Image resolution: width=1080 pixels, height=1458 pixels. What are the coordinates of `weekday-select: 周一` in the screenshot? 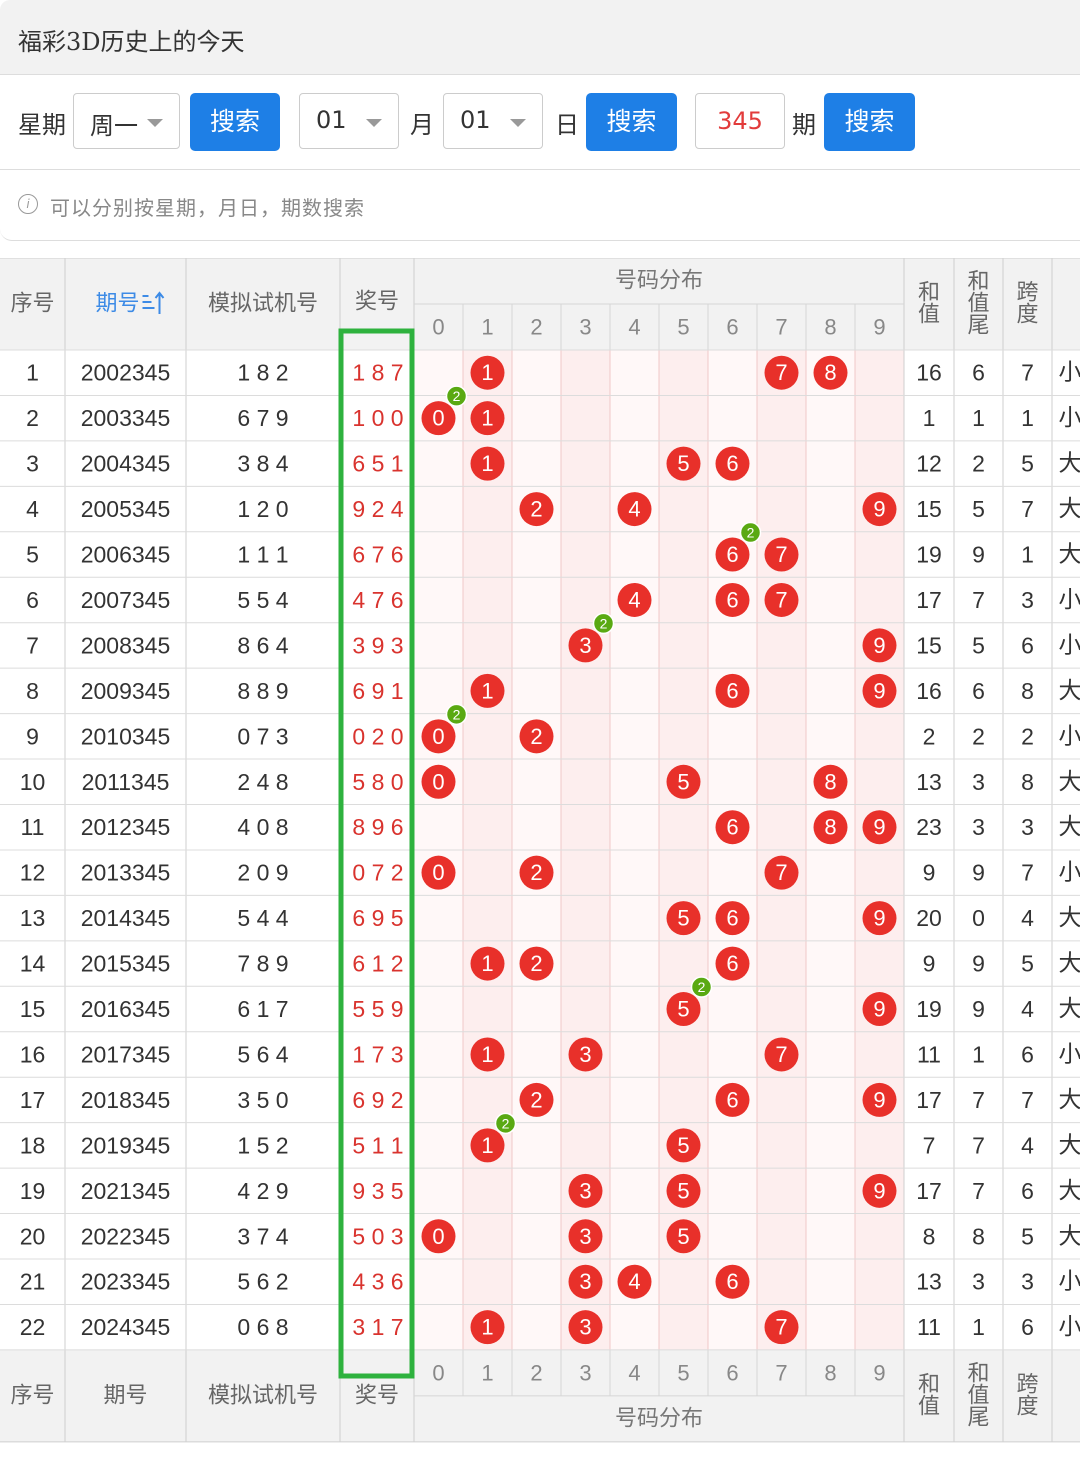 It's located at (126, 121).